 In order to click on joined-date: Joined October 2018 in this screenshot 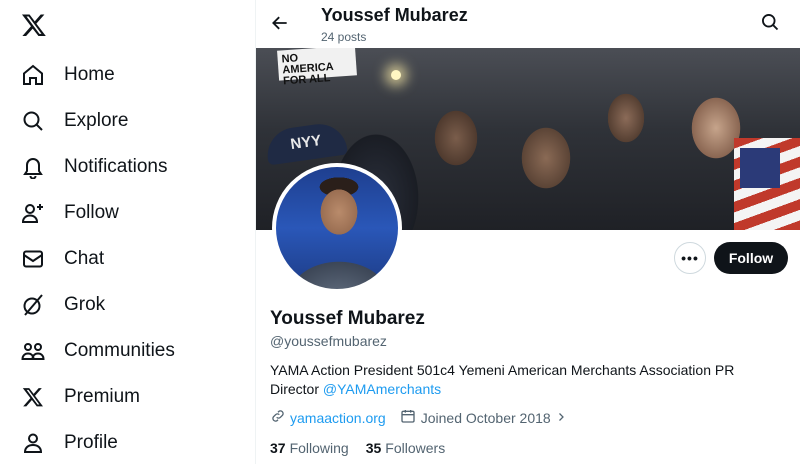, I will do `click(485, 417)`.